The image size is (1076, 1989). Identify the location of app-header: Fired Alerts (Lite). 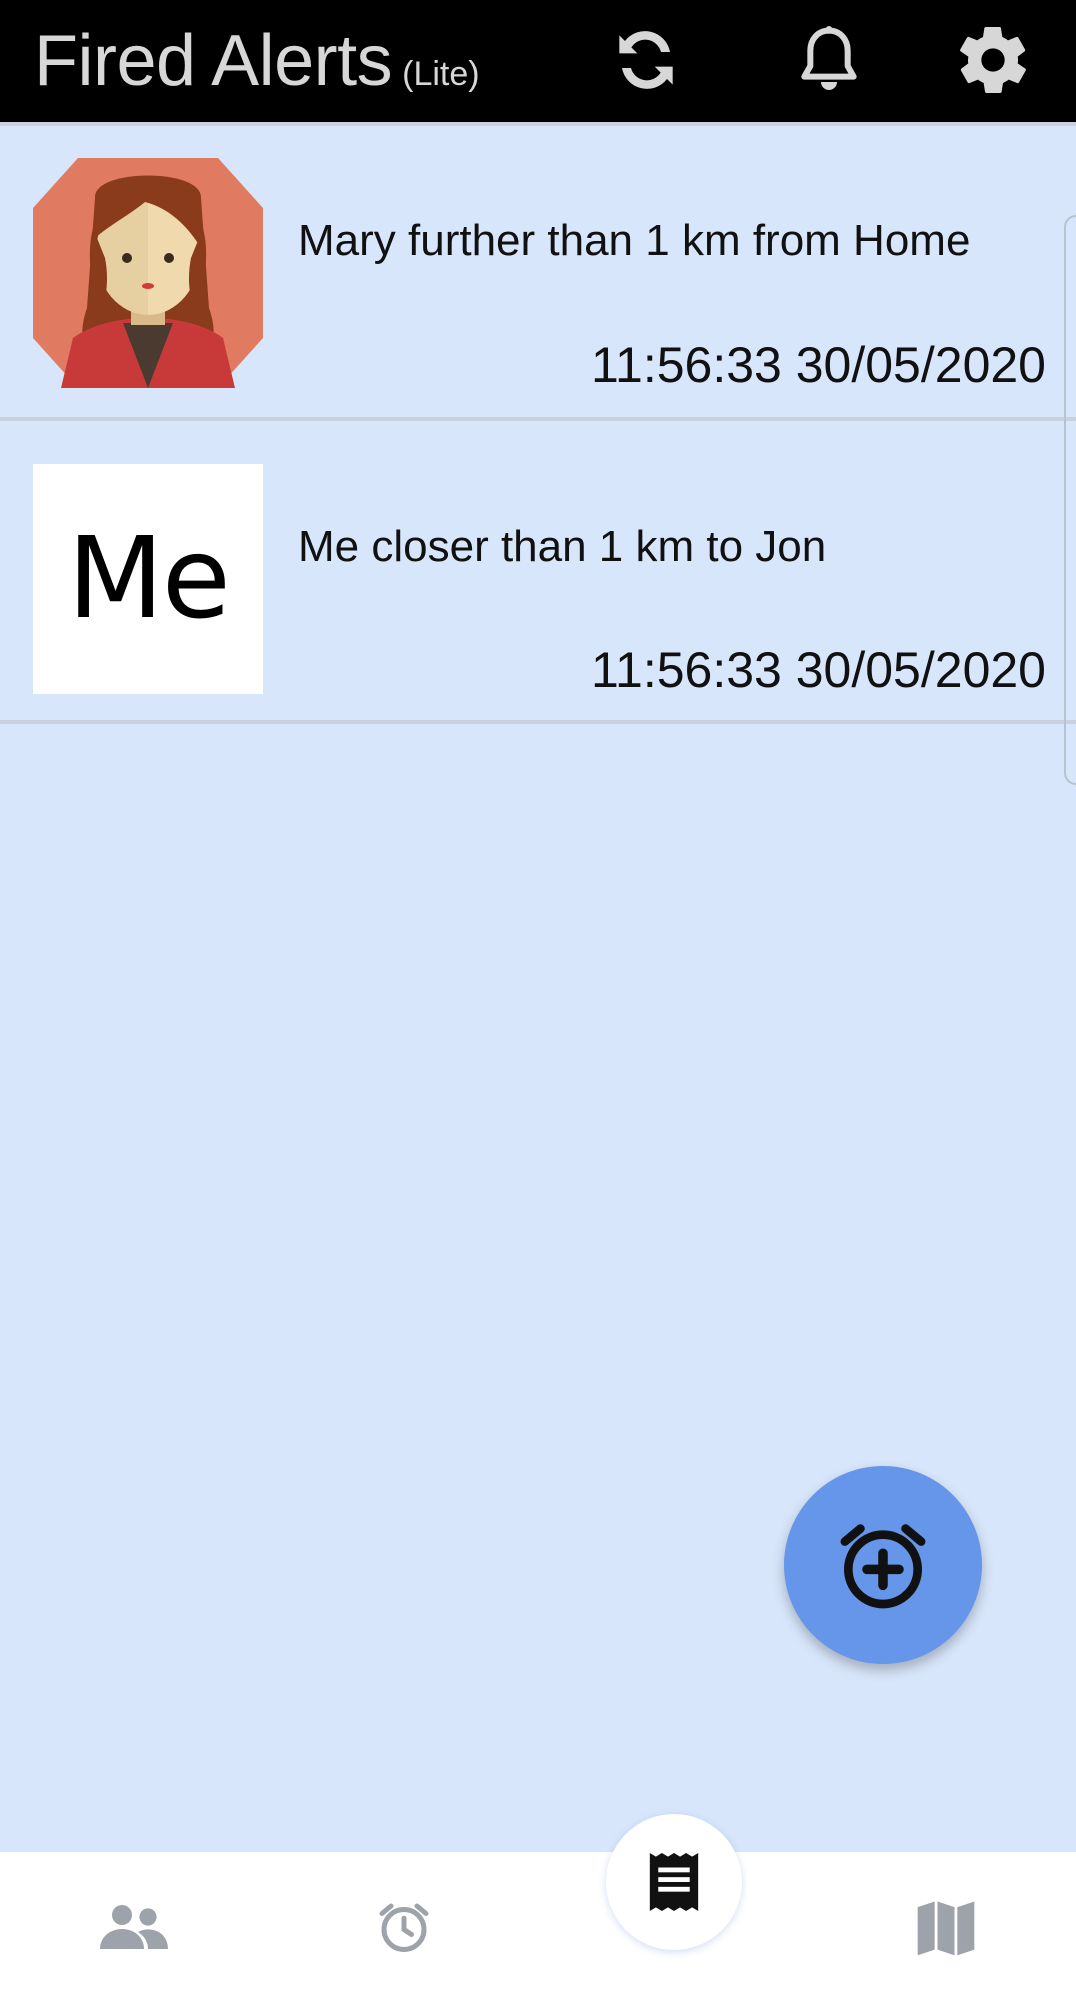
(538, 61).